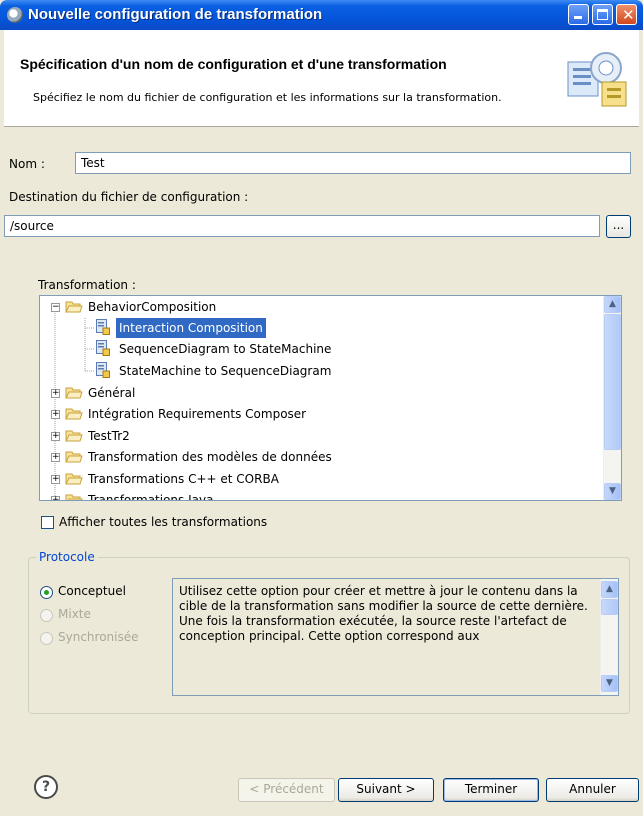 Image resolution: width=643 pixels, height=816 pixels. Describe the element at coordinates (67, 557) in the screenshot. I see `protocol-group-label: Protocole` at that location.